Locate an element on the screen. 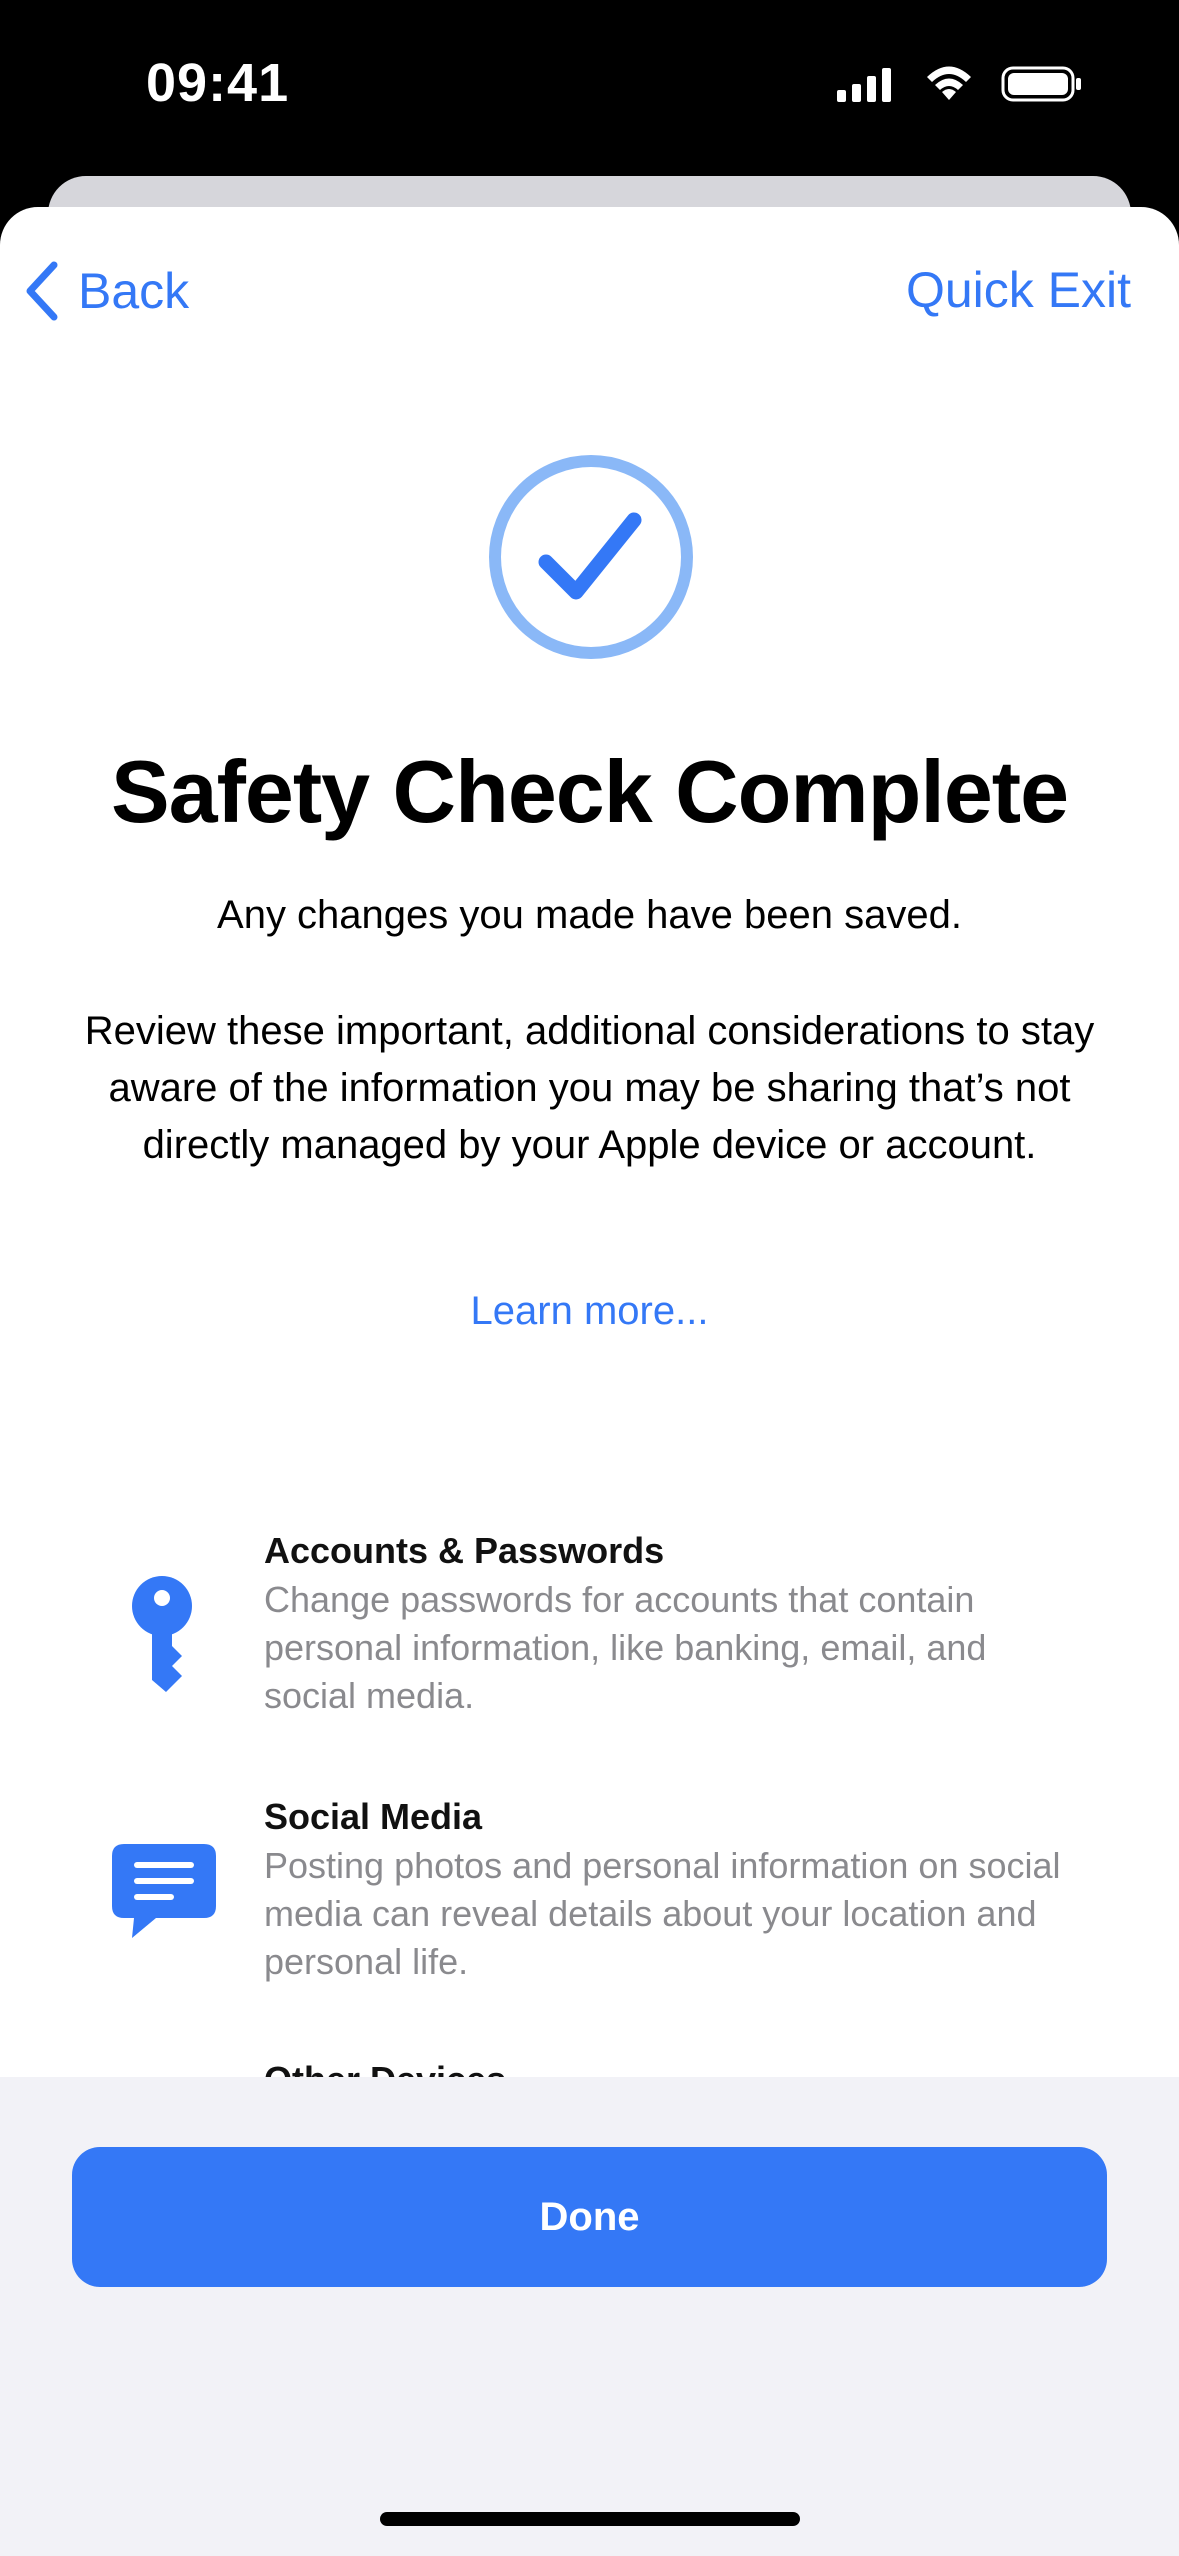  item-title: Accounts & Passwords is located at coordinates (464, 1550).